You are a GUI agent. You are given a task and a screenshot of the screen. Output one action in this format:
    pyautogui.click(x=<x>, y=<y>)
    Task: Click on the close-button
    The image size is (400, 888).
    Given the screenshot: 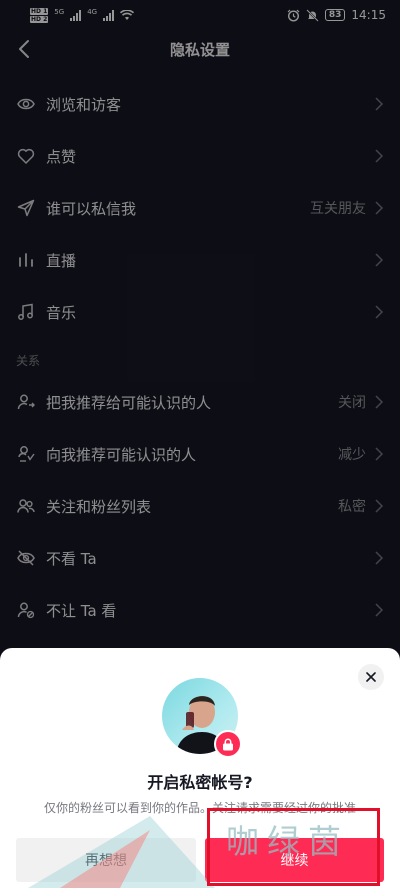 What is the action you would take?
    pyautogui.click(x=371, y=677)
    